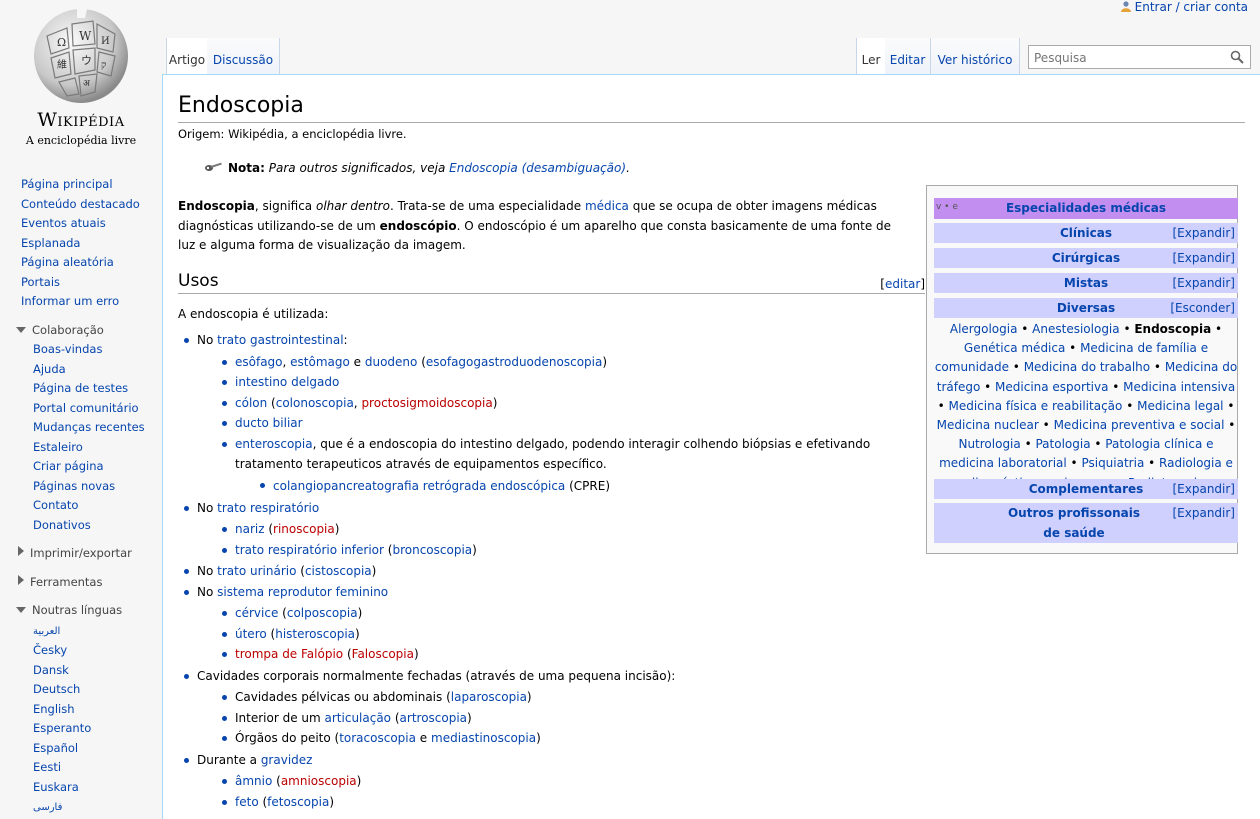 The height and width of the screenshot is (819, 1260). What do you see at coordinates (567, 382) in the screenshot?
I see `list-item: intestino delgado` at bounding box center [567, 382].